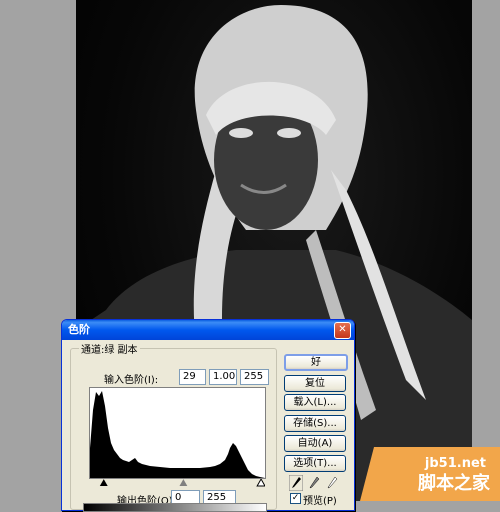  I want to click on input-black-slider, so click(103, 482).